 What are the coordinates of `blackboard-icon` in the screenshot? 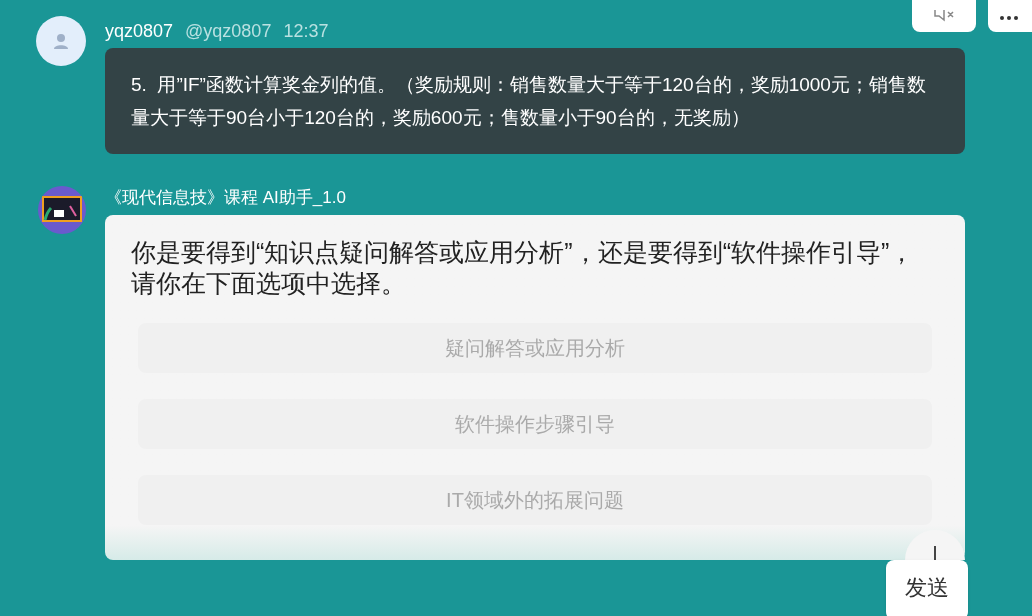 It's located at (62, 210).